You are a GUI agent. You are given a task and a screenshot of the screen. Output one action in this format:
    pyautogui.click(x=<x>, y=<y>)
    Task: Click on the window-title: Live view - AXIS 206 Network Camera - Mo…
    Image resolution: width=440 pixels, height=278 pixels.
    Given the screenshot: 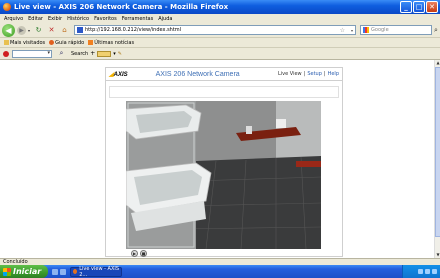 What is the action you would take?
    pyautogui.click(x=121, y=7)
    